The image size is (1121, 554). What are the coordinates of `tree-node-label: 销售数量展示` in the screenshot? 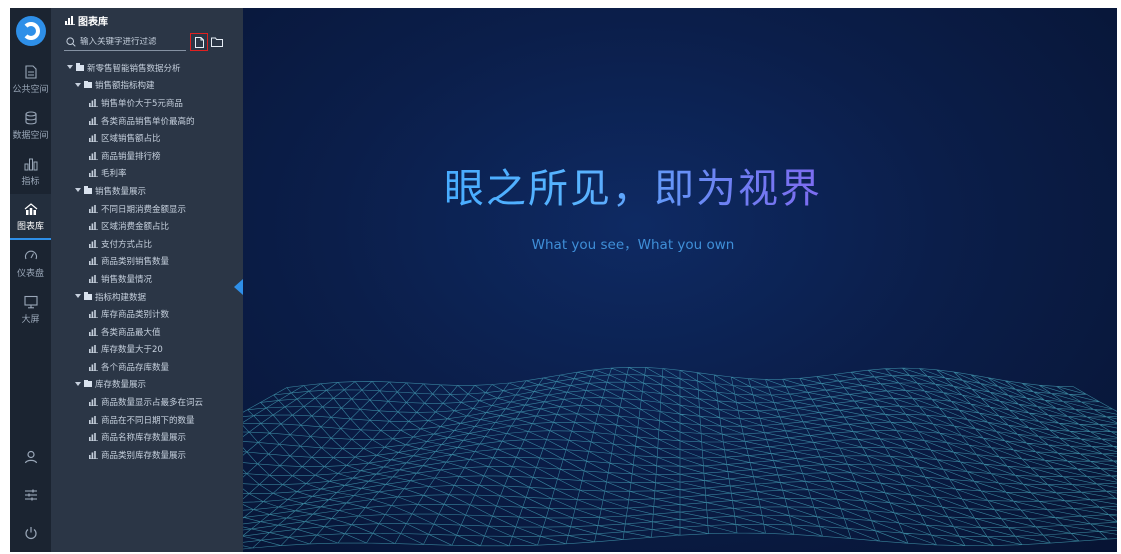 It's located at (121, 191).